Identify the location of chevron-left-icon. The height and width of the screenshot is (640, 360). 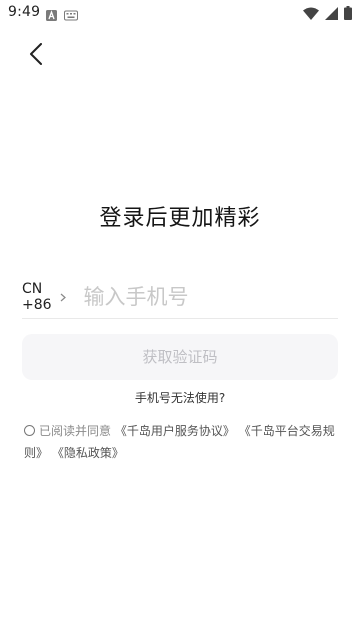
(36, 56).